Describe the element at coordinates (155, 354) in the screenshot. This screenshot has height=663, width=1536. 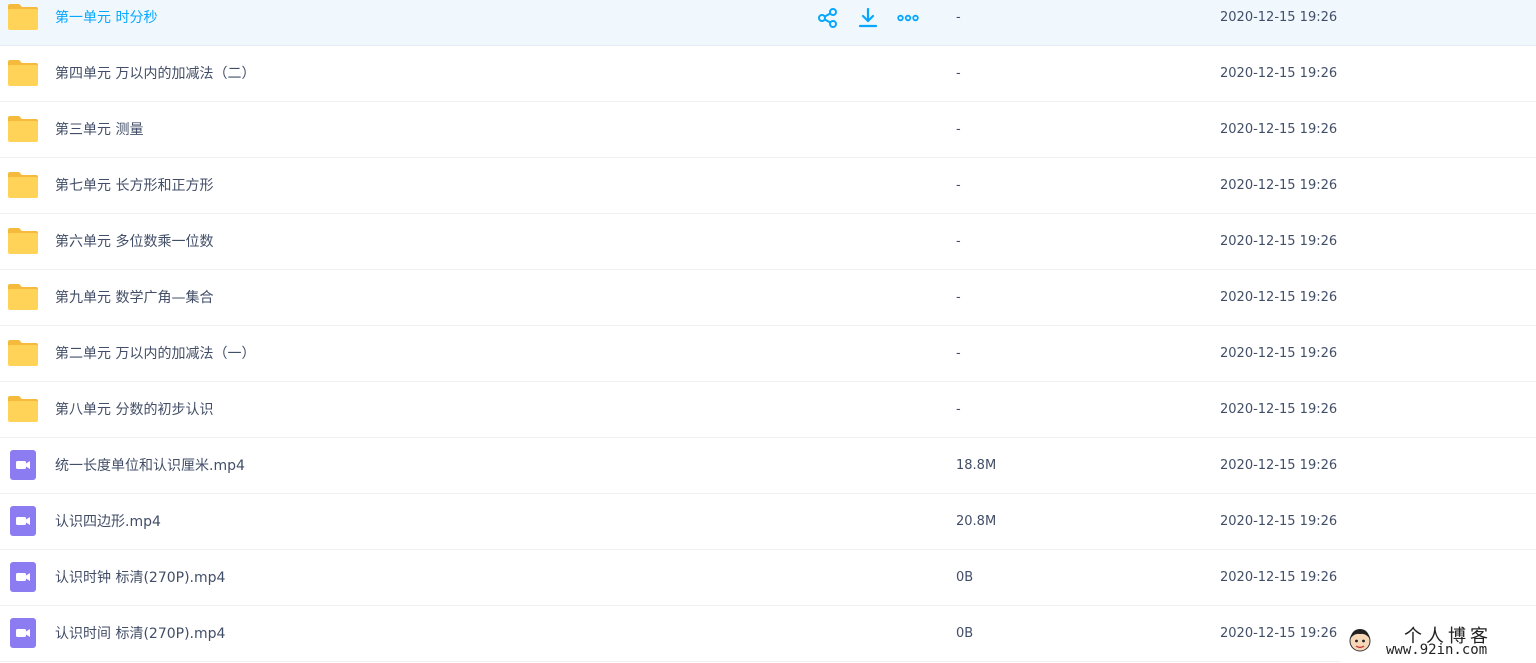
I see `file-name-link: 第二单元 万以内的加减法（一）` at that location.